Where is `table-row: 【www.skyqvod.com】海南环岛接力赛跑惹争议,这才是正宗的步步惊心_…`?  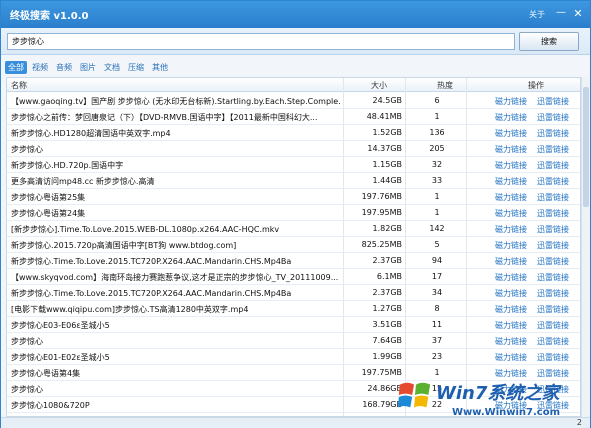
table-row: 【www.skyqvod.com】海南环岛接力赛跑惹争议,这才是正宗的步步惊心_… is located at coordinates (293, 277).